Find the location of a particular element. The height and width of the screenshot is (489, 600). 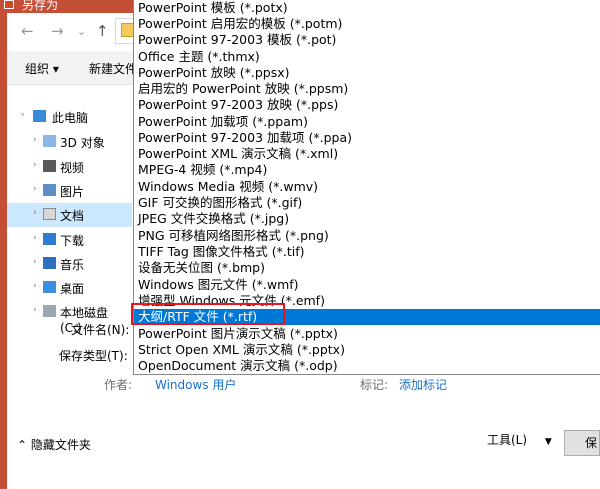

sidebar-item-this-pc: › 此电脑 is located at coordinates (69, 117).